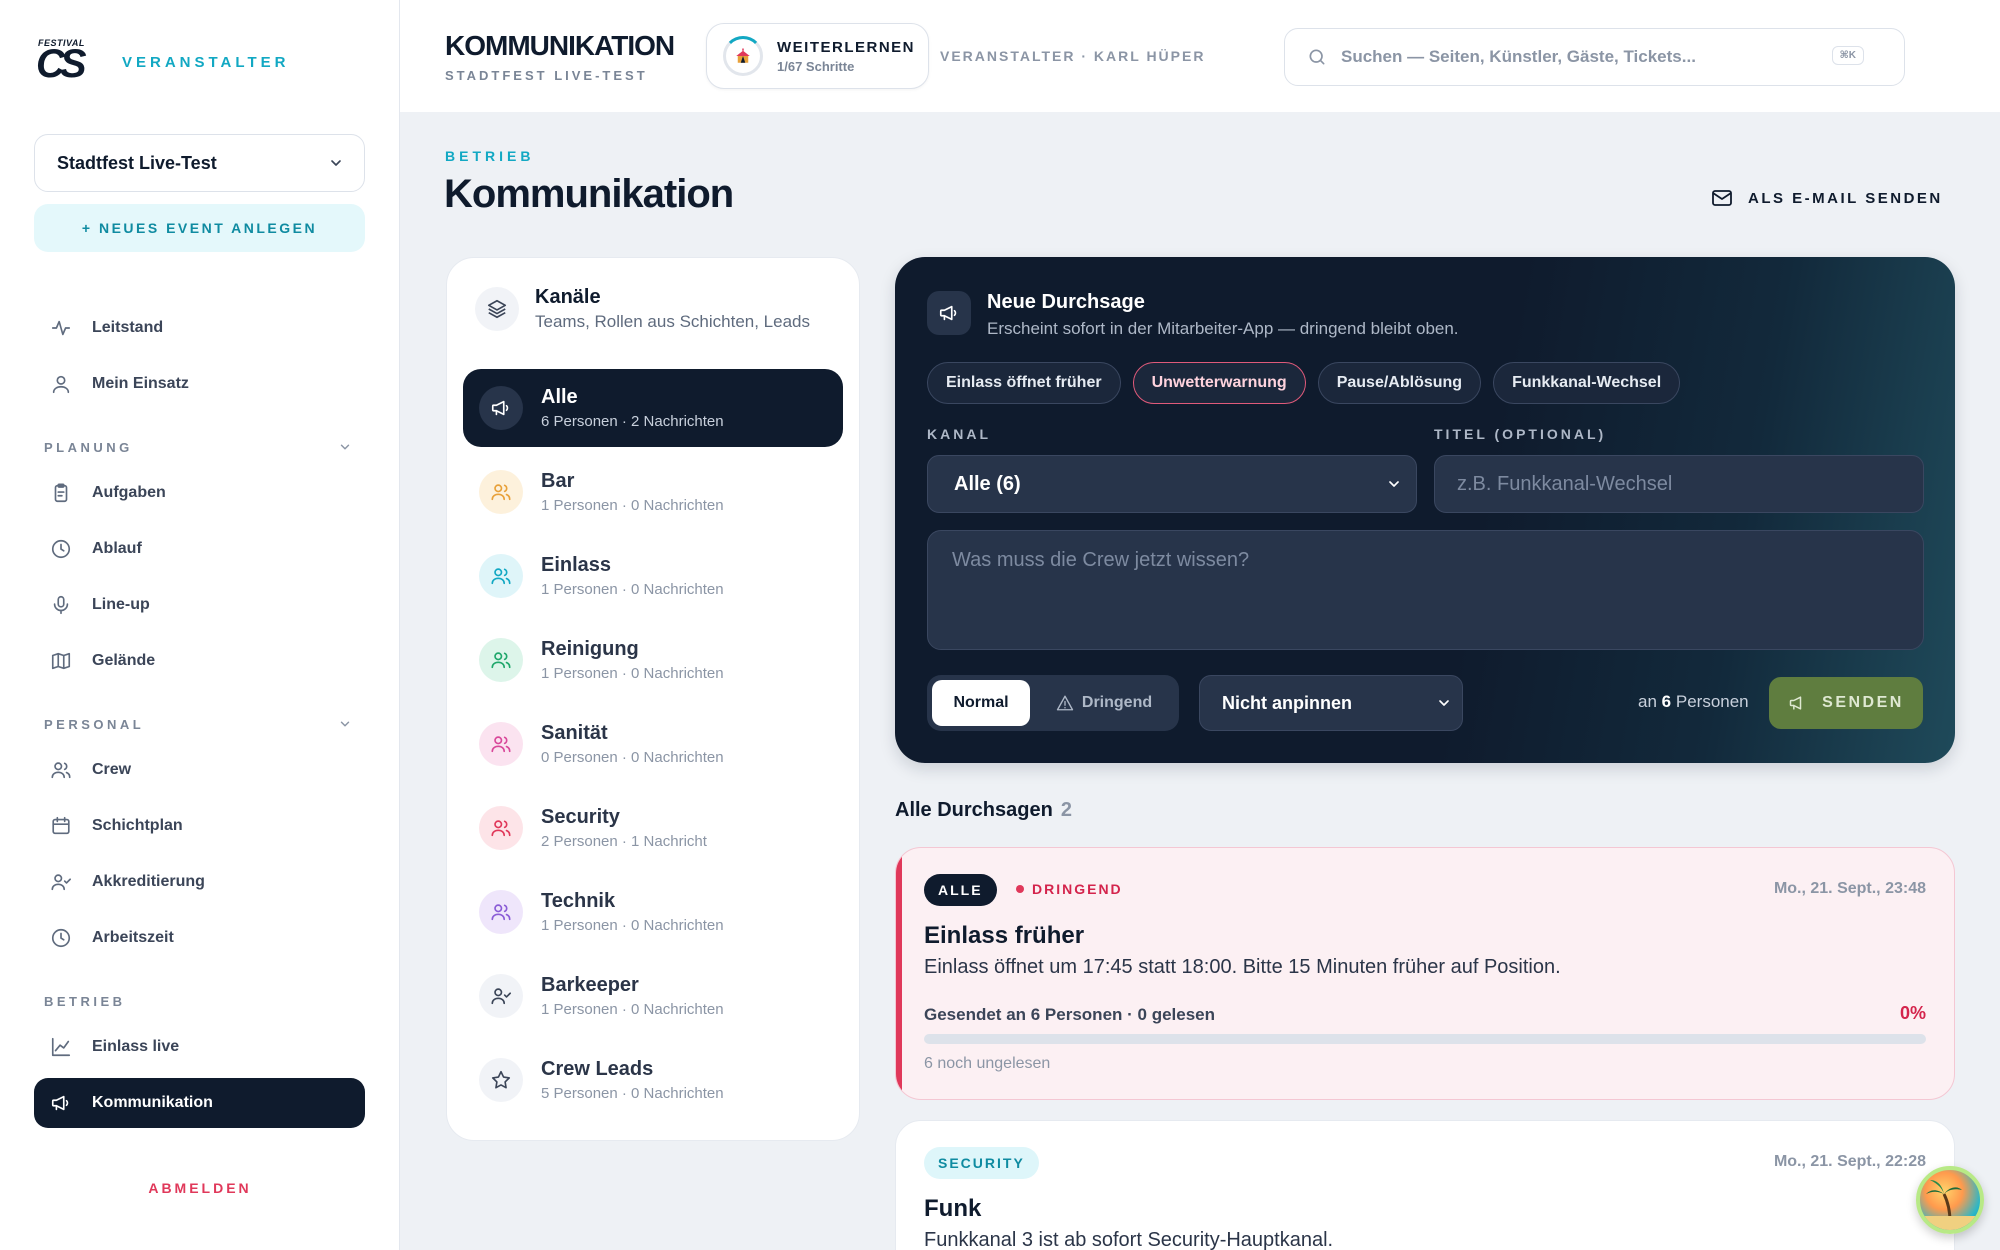  What do you see at coordinates (597, 1069) in the screenshot?
I see `channel-name: Crew Leads` at bounding box center [597, 1069].